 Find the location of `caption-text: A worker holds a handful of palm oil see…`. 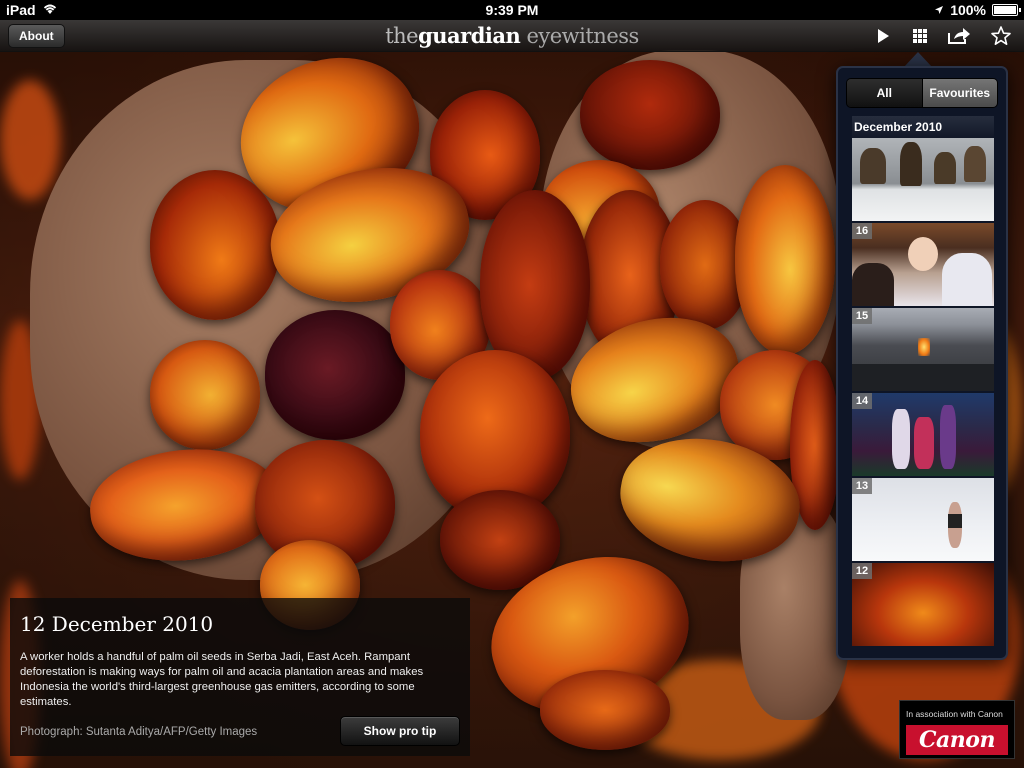

caption-text: A worker holds a handful of palm oil see… is located at coordinates (222, 679).